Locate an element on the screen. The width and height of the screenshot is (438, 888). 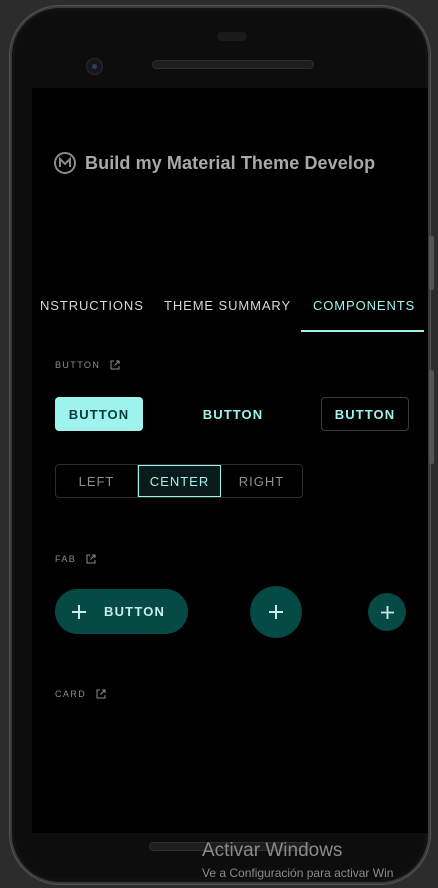
outlined-button: BUTTON is located at coordinates (365, 414).